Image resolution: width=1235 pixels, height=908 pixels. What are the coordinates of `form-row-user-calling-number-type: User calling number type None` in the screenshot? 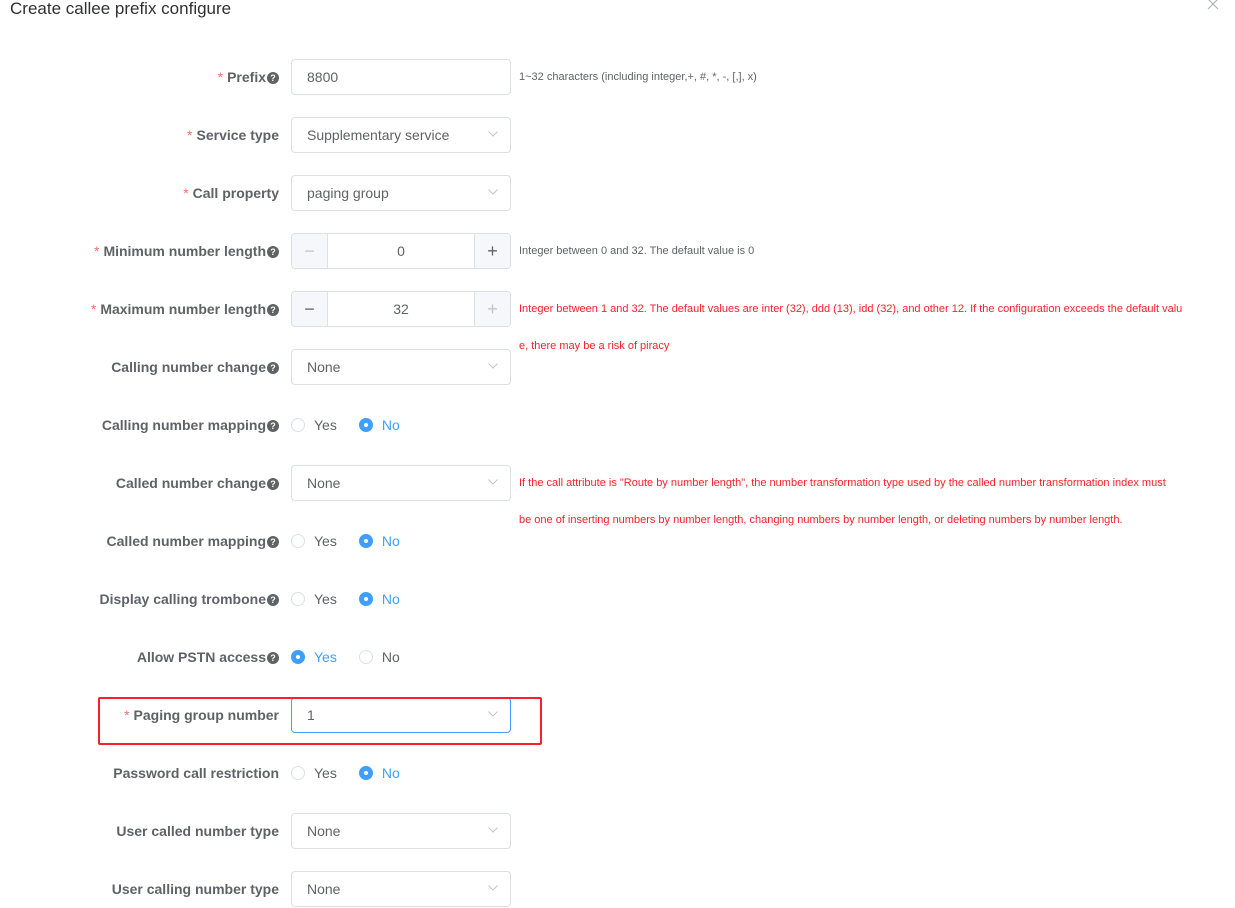 It's located at (617, 889).